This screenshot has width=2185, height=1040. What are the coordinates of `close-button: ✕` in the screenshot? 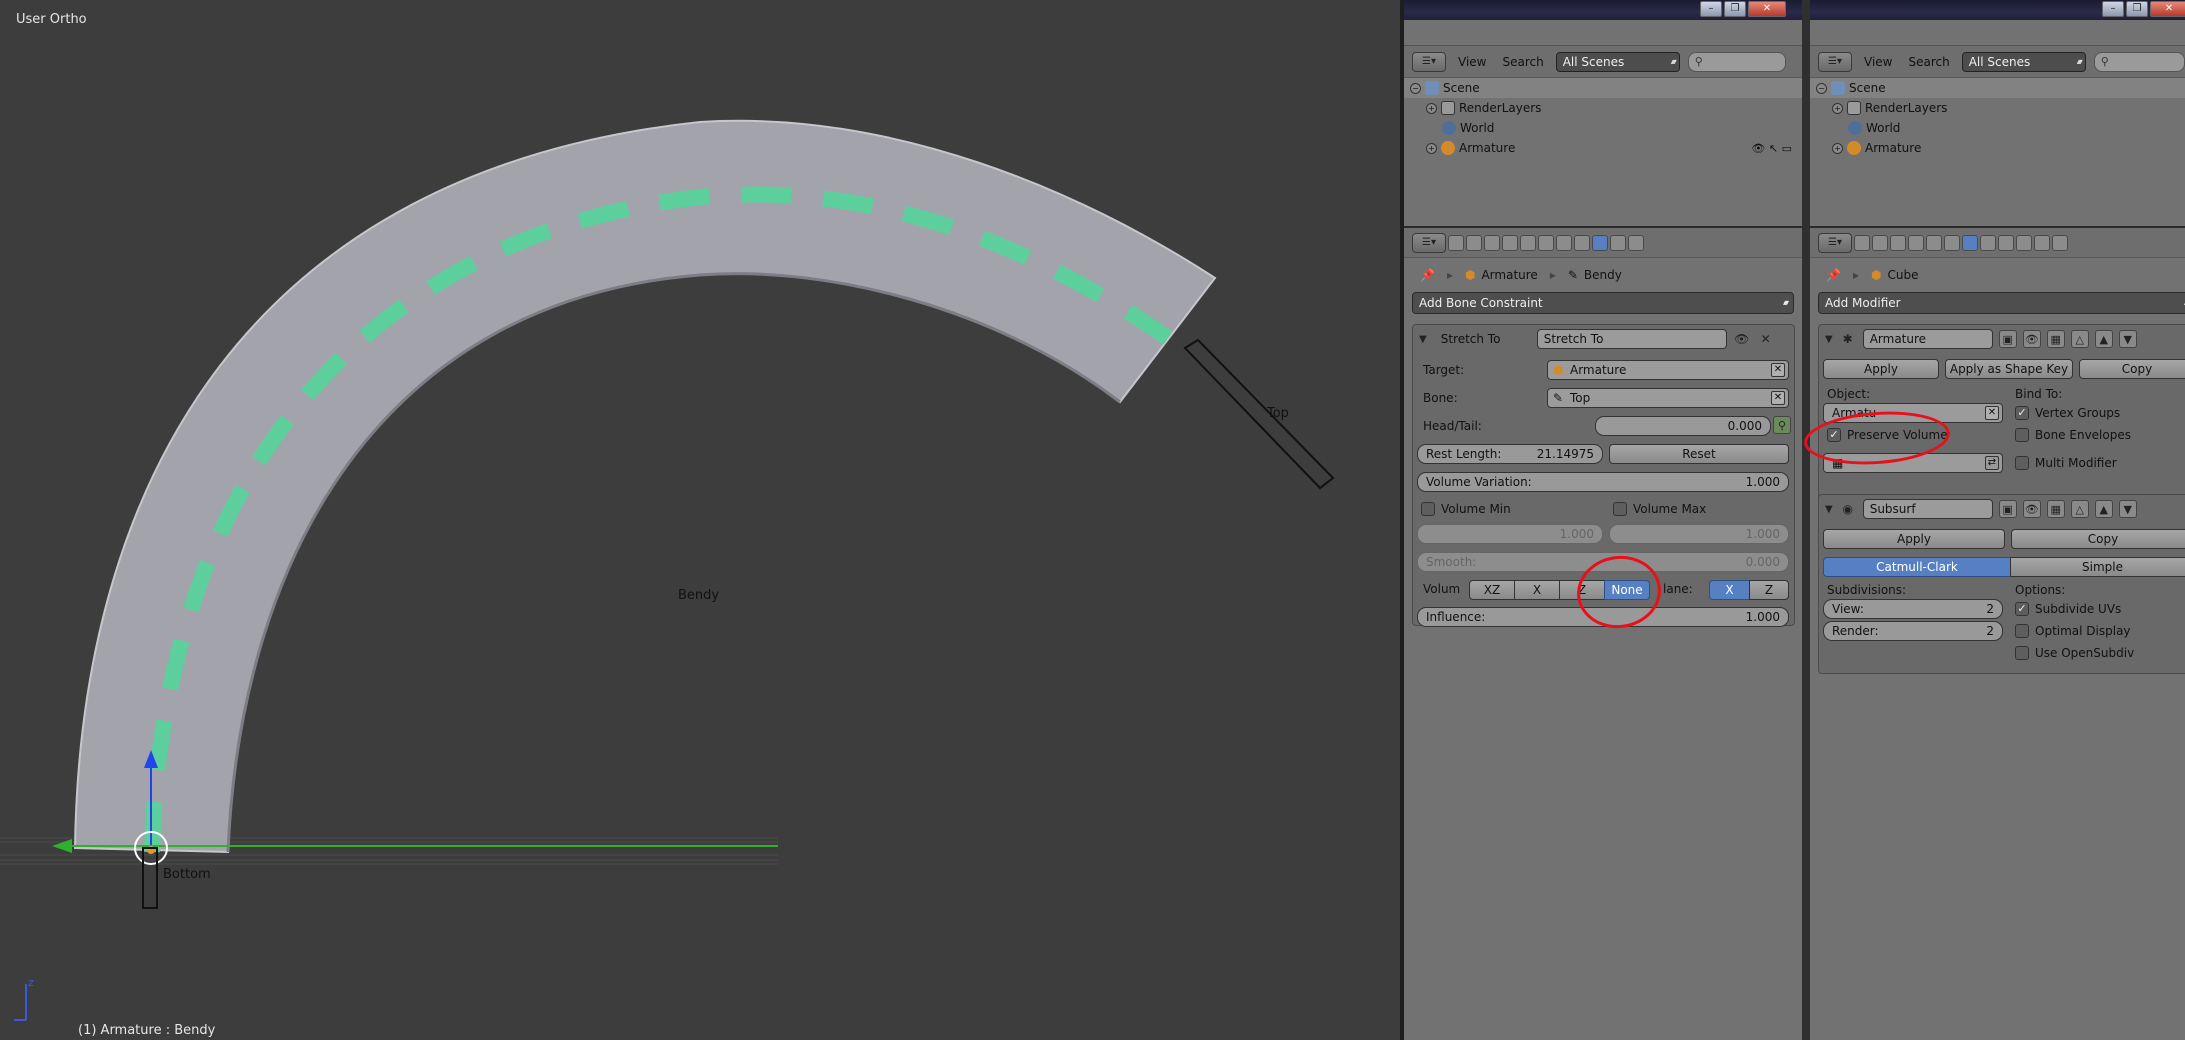 It's located at (1767, 9).